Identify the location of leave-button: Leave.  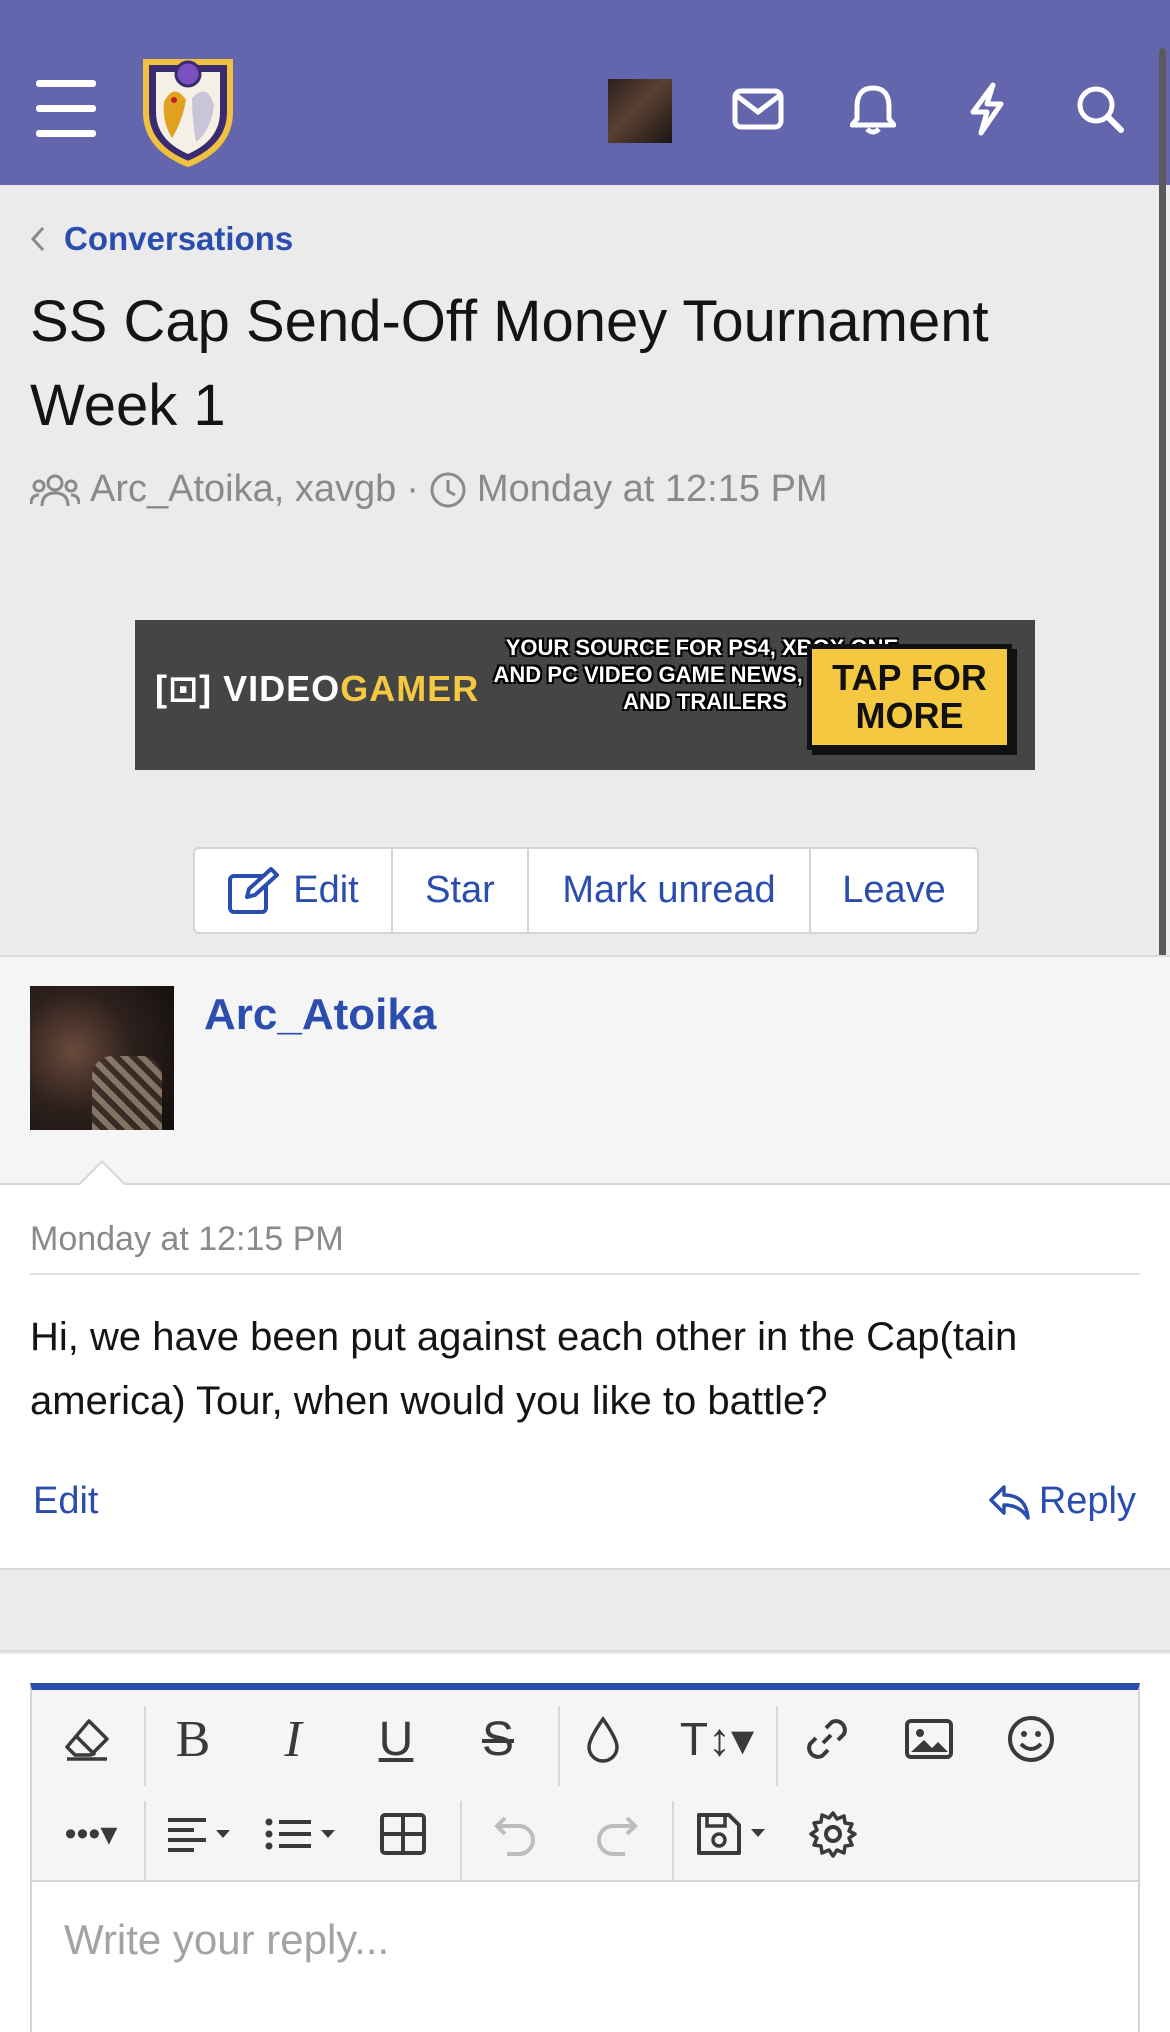
(894, 890).